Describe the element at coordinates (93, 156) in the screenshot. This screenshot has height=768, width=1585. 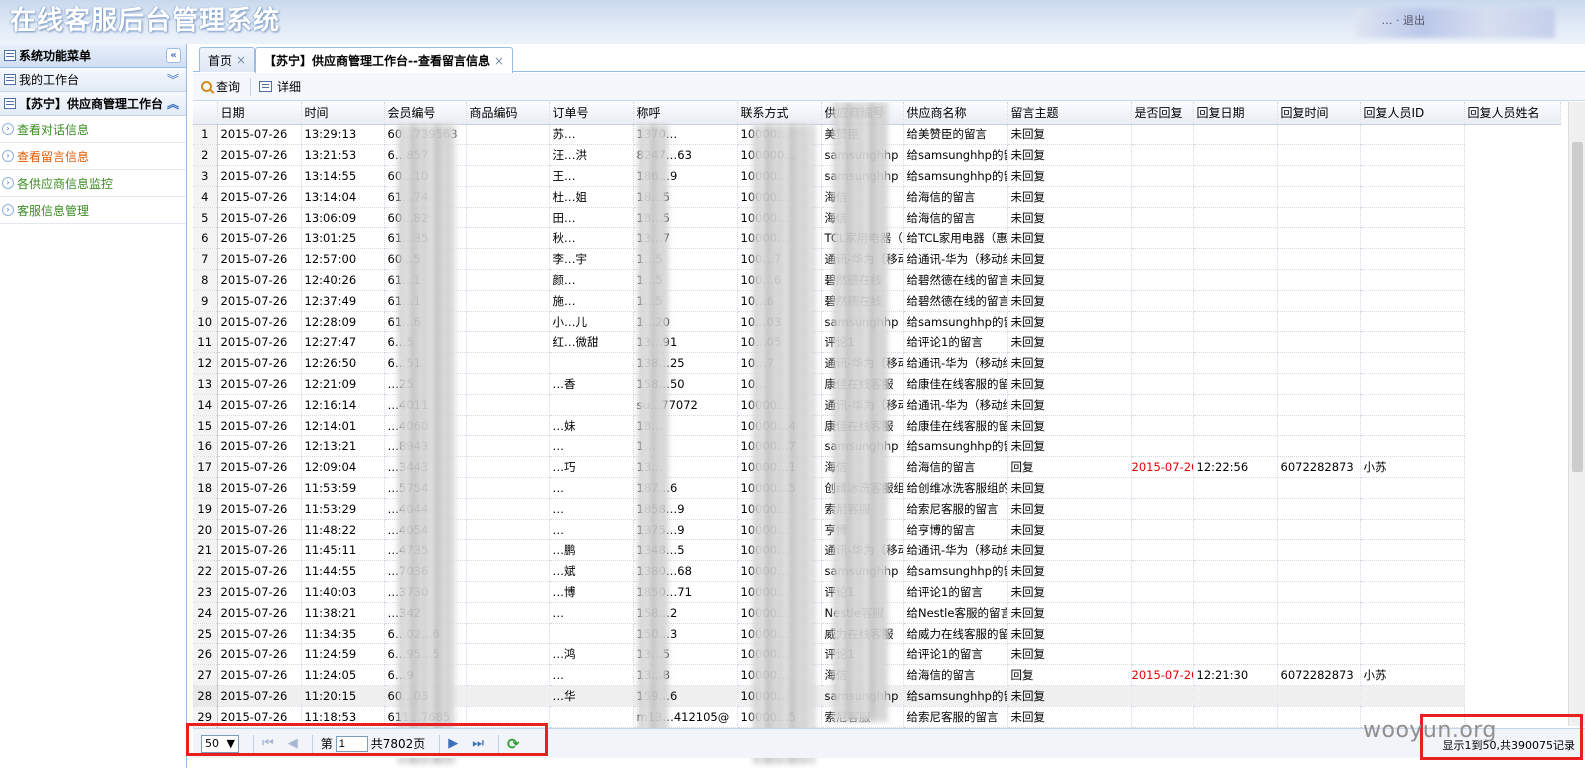
I see `sidebar-item-view-messages: › 查看留言信息` at that location.